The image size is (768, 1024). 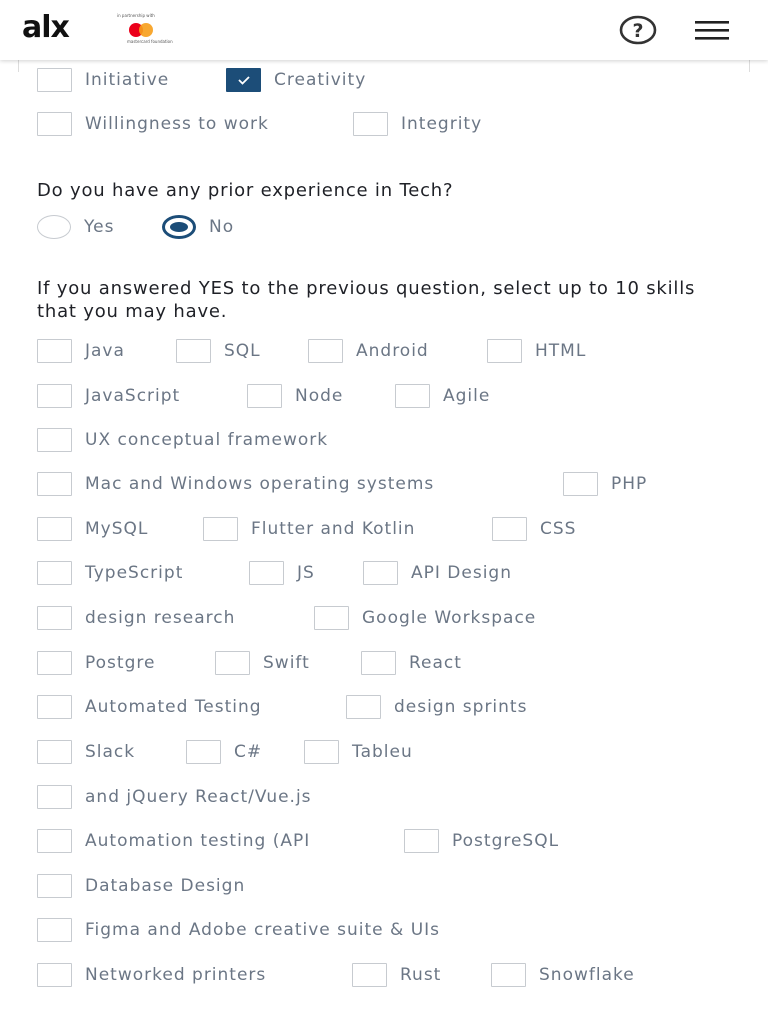 I want to click on trait-label: Integrity, so click(x=442, y=124).